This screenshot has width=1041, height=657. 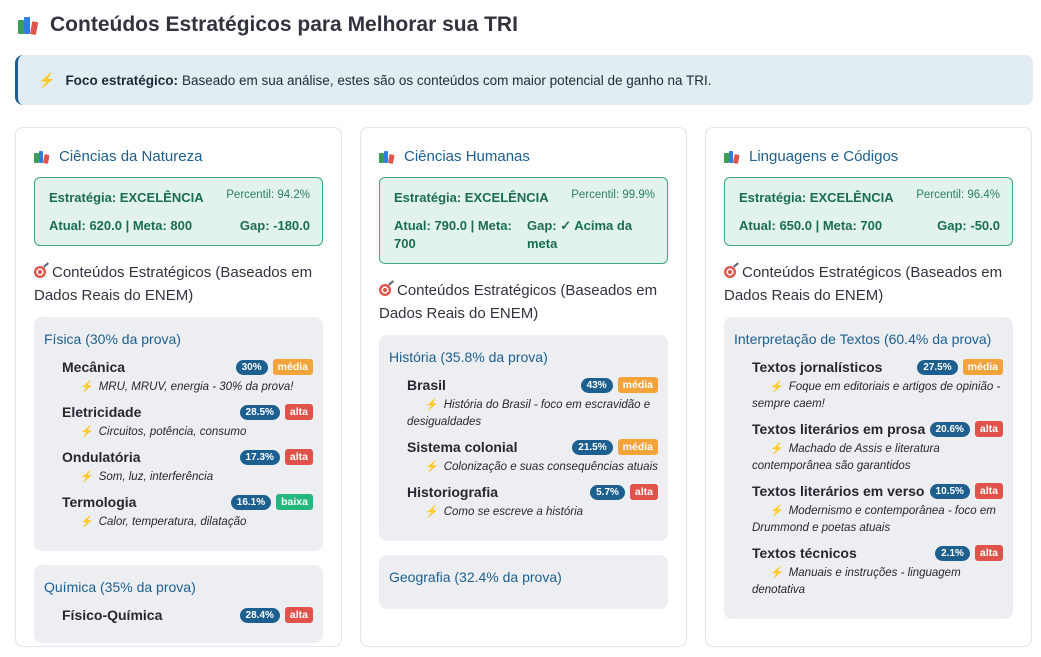 What do you see at coordinates (824, 156) in the screenshot?
I see `card-title-text: Linguagens e Códigos` at bounding box center [824, 156].